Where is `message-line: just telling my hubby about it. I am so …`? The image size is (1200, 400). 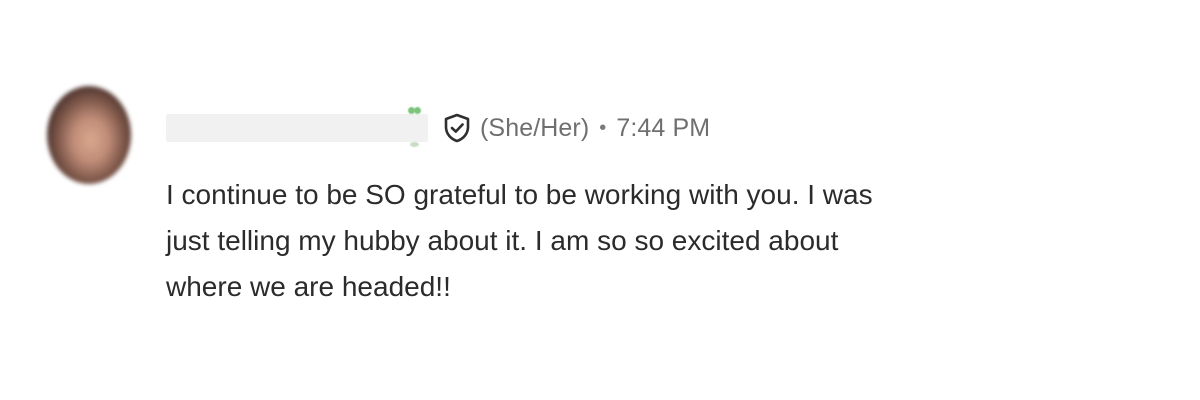 message-line: just telling my hubby about it. I am so … is located at coordinates (502, 240).